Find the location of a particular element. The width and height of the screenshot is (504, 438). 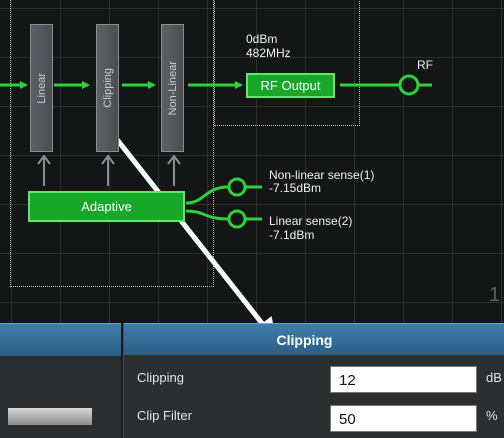

output-frequency-text: 482MHz is located at coordinates (268, 53).